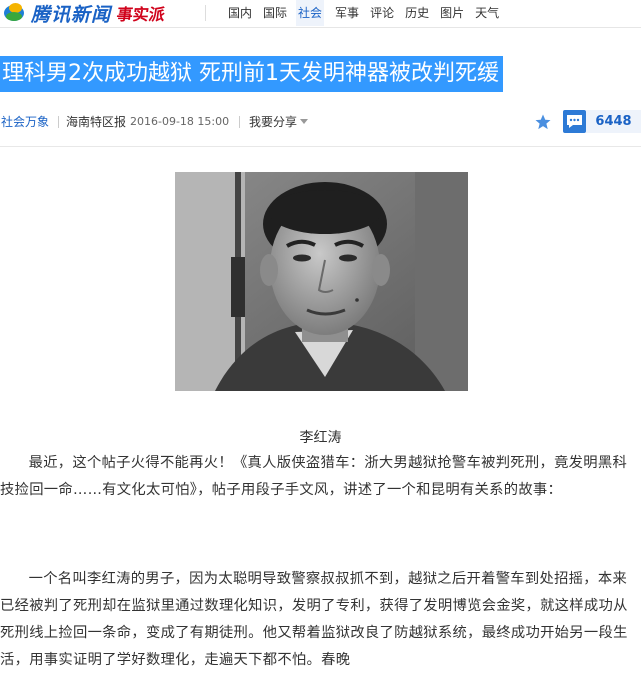  I want to click on channel-nav: 国内 国际 社会 军事 评论 历史 图片 天气, so click(369, 13).